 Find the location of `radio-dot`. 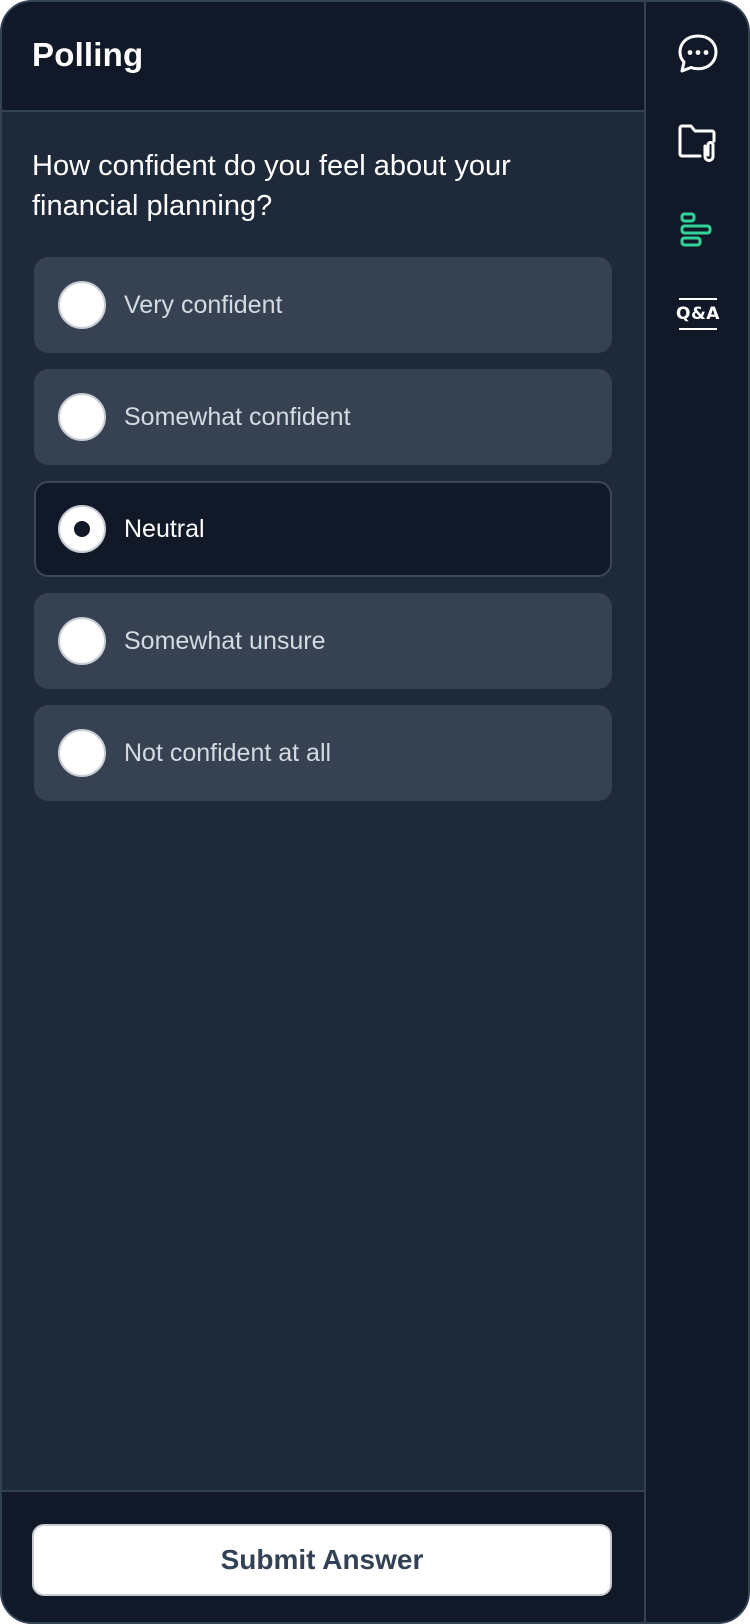

radio-dot is located at coordinates (82, 529).